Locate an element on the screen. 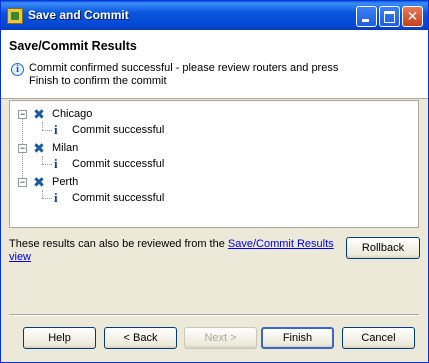  back-button: < Back is located at coordinates (140, 338).